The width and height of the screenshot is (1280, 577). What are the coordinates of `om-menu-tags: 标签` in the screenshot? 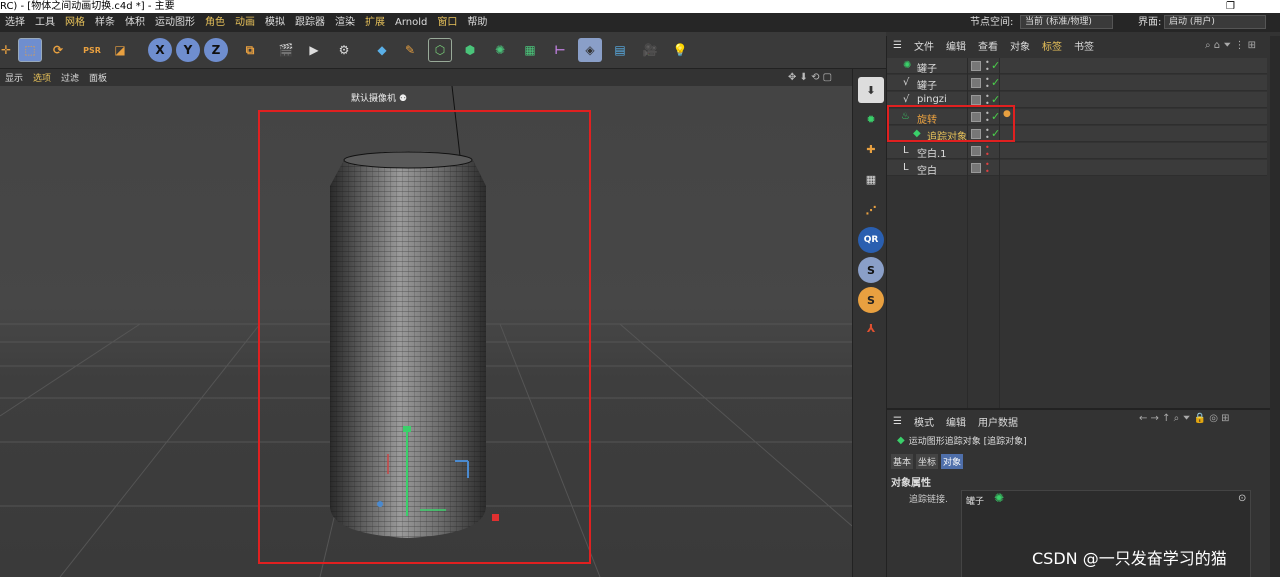 It's located at (1052, 45).